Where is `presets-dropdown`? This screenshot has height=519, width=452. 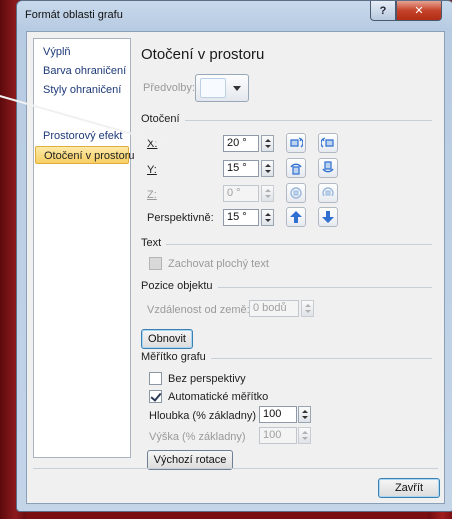
presets-dropdown is located at coordinates (222, 88).